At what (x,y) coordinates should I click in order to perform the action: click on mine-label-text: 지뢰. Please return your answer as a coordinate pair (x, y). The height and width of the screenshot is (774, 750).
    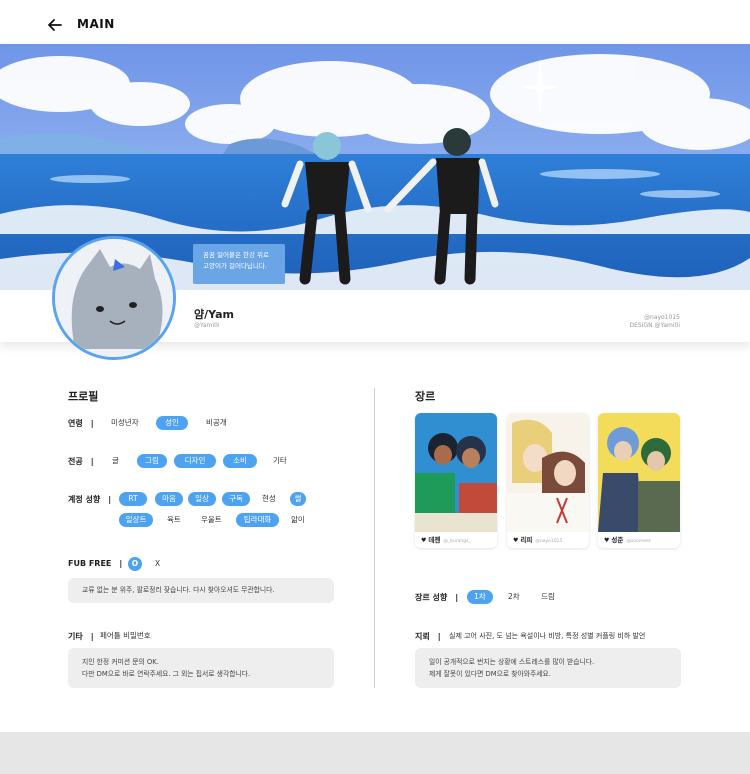
    Looking at the image, I should click on (422, 636).